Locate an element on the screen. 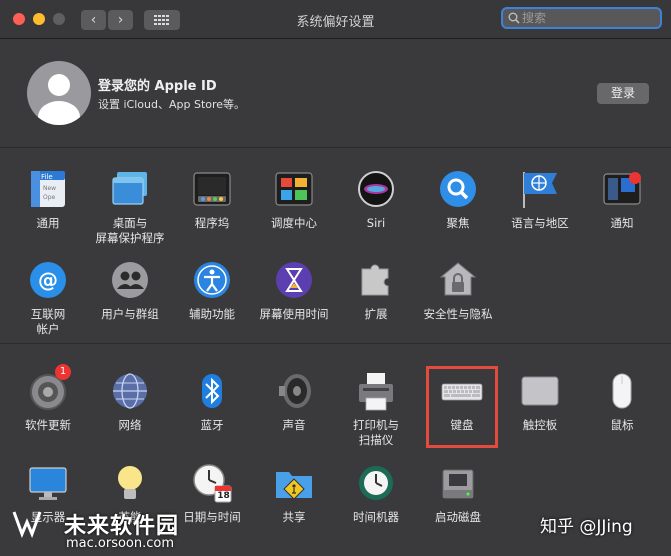 This screenshot has height=556, width=671. desktop-icon is located at coordinates (130, 189).